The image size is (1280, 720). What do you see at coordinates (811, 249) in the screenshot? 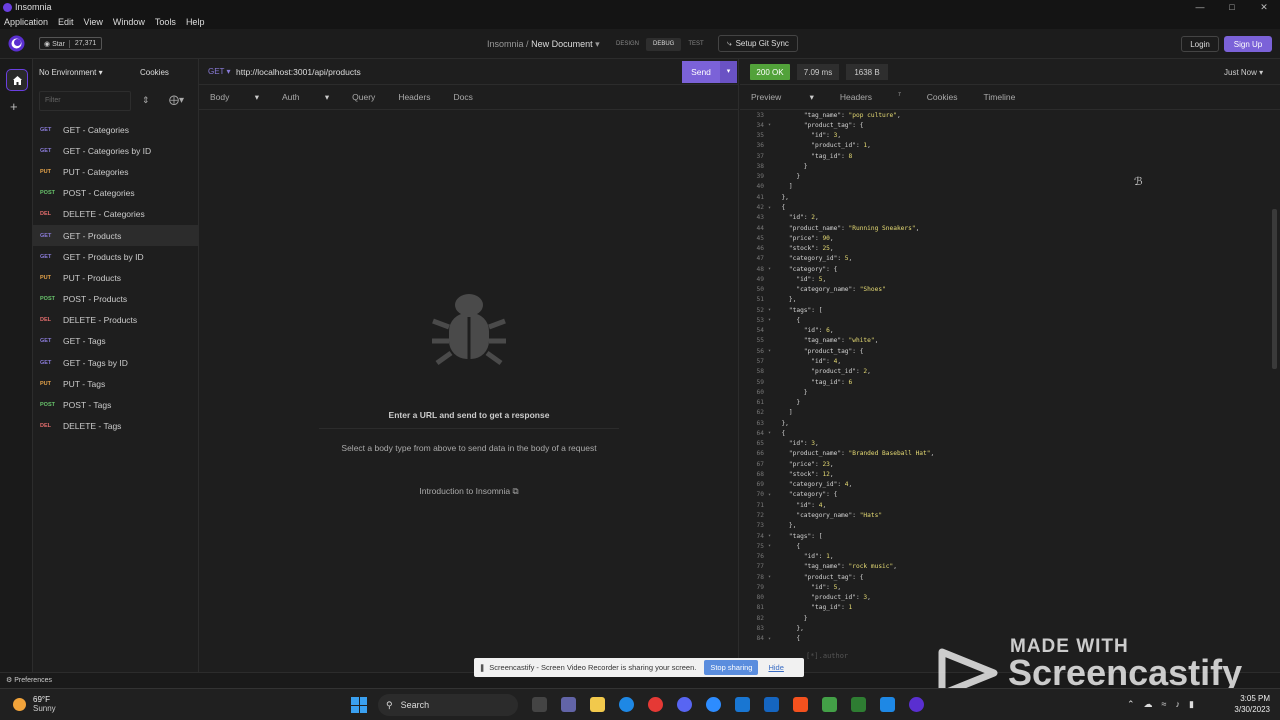
I see `code-text: "stock": 25,` at bounding box center [811, 249].